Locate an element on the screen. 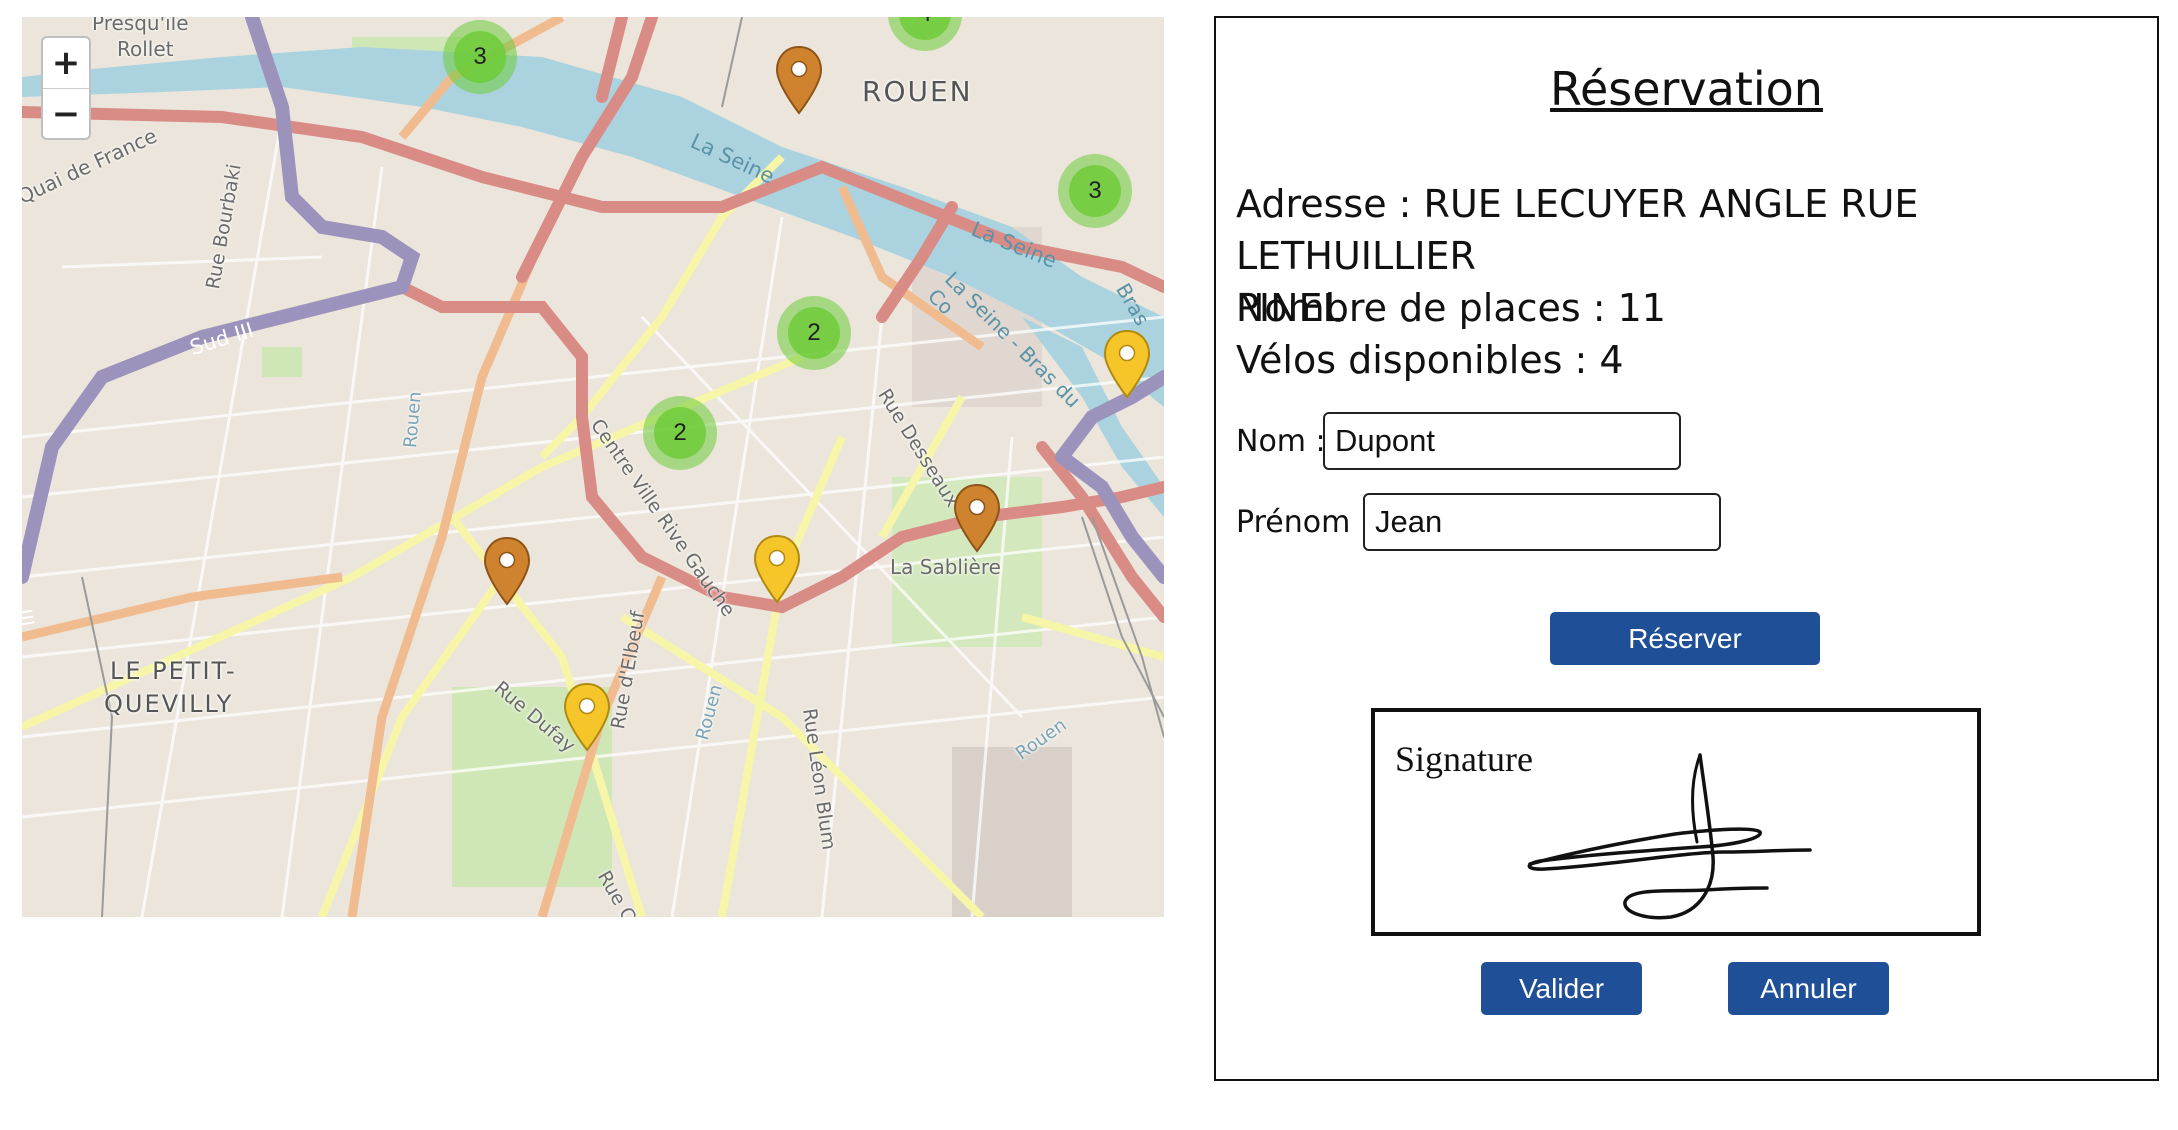 The height and width of the screenshot is (1130, 2178). map-label-le-petit: LE PETIT- is located at coordinates (173, 671).